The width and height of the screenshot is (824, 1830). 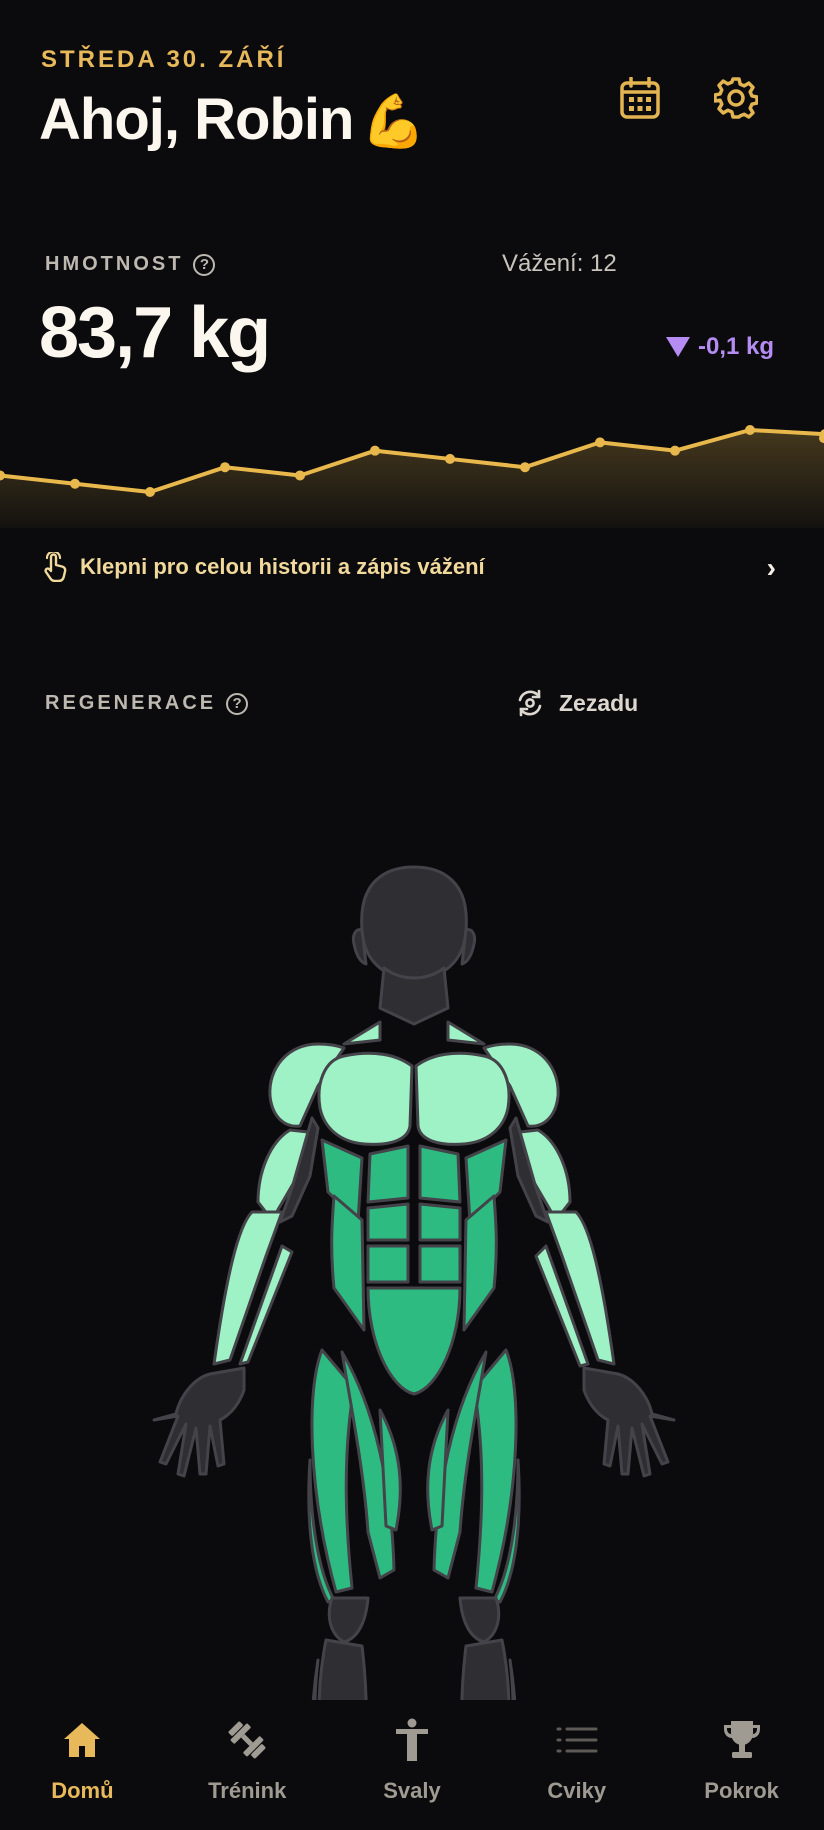 What do you see at coordinates (414, 1341) in the screenshot?
I see `abs-lower` at bounding box center [414, 1341].